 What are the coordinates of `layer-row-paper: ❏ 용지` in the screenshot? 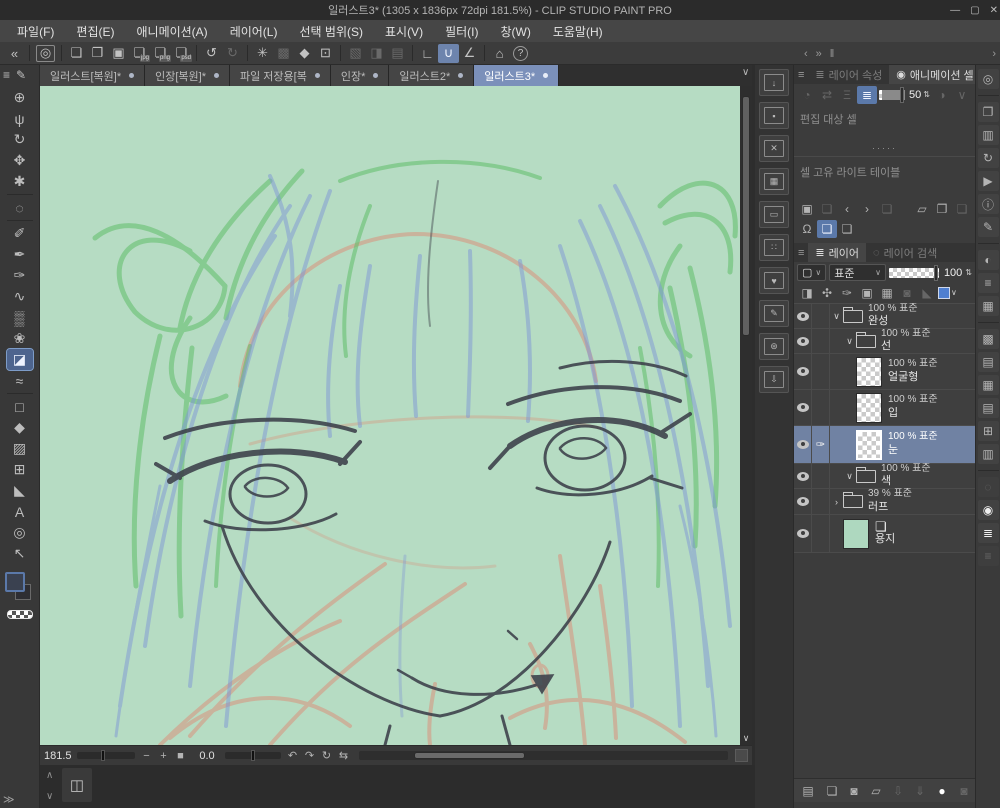 It's located at (884, 534).